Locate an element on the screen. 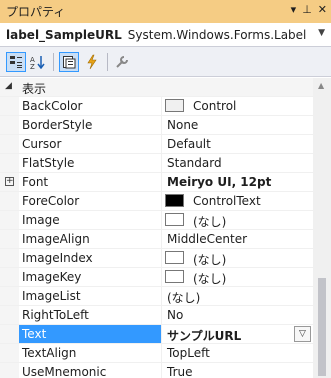 The height and width of the screenshot is (378, 331). property-name: ImageKey is located at coordinates (52, 277).